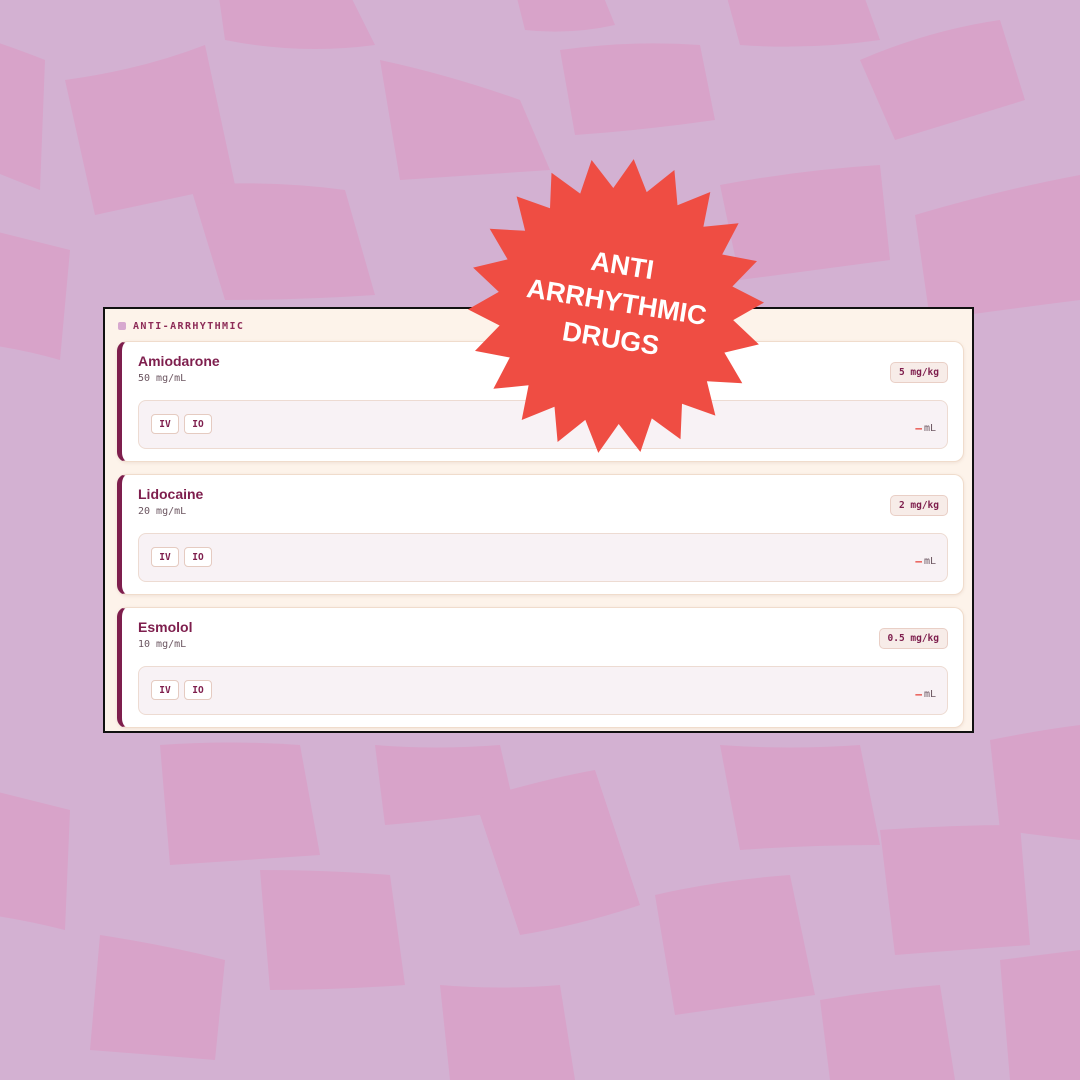  Describe the element at coordinates (162, 378) in the screenshot. I see `drug-concentration: 50 mg/mL` at that location.